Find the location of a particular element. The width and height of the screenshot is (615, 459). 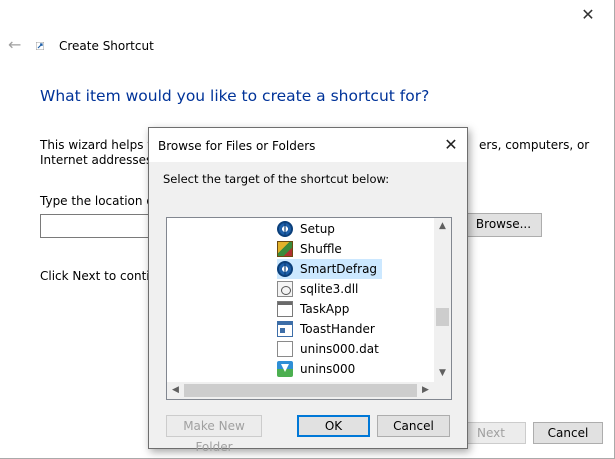

back-arrow-icon: ← is located at coordinates (17, 45).